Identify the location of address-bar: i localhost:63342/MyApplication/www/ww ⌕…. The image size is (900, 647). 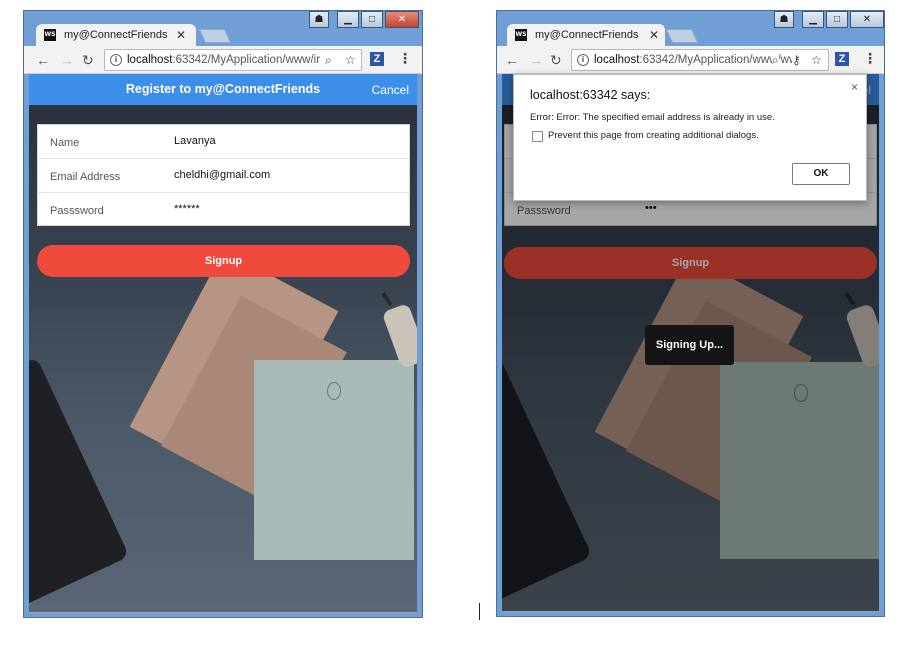
(700, 60).